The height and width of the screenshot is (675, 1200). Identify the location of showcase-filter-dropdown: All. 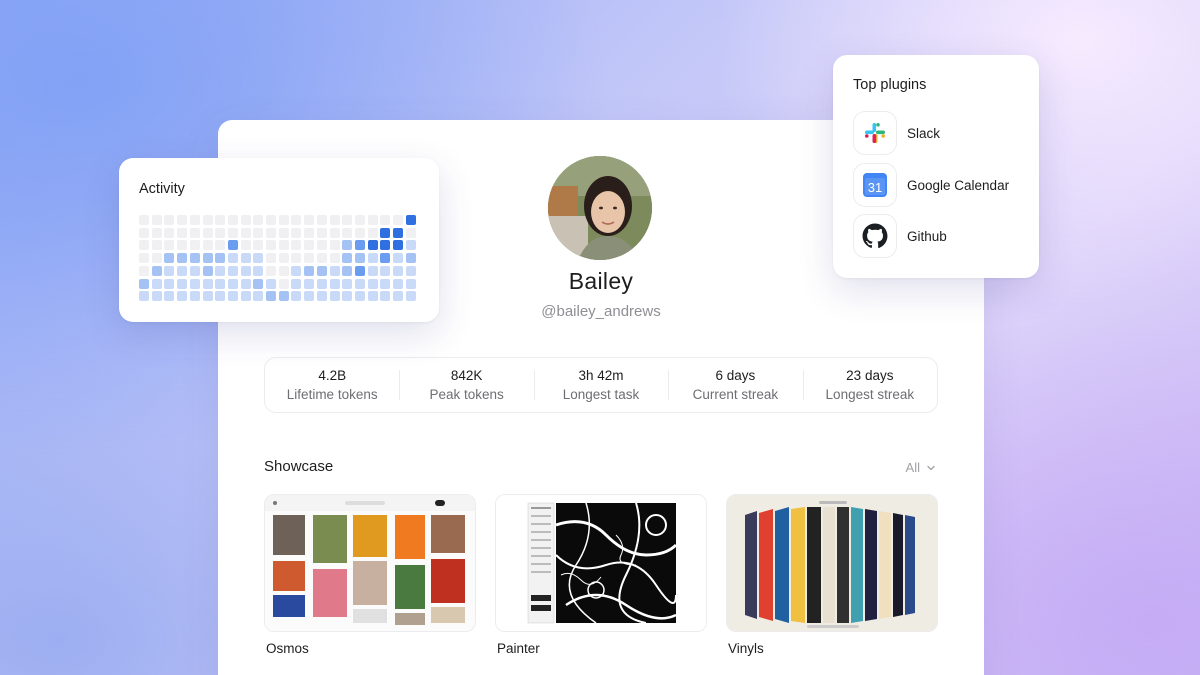
(921, 467).